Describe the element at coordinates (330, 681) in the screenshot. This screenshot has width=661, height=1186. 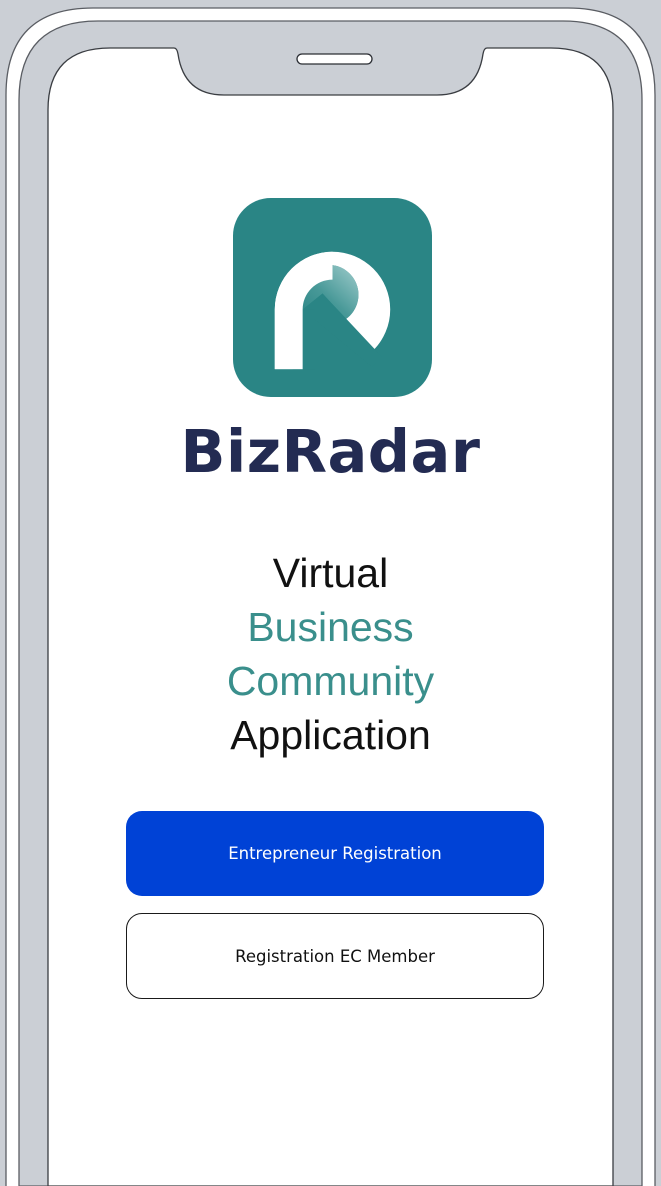
I see `tagline-line-community: Community` at that location.